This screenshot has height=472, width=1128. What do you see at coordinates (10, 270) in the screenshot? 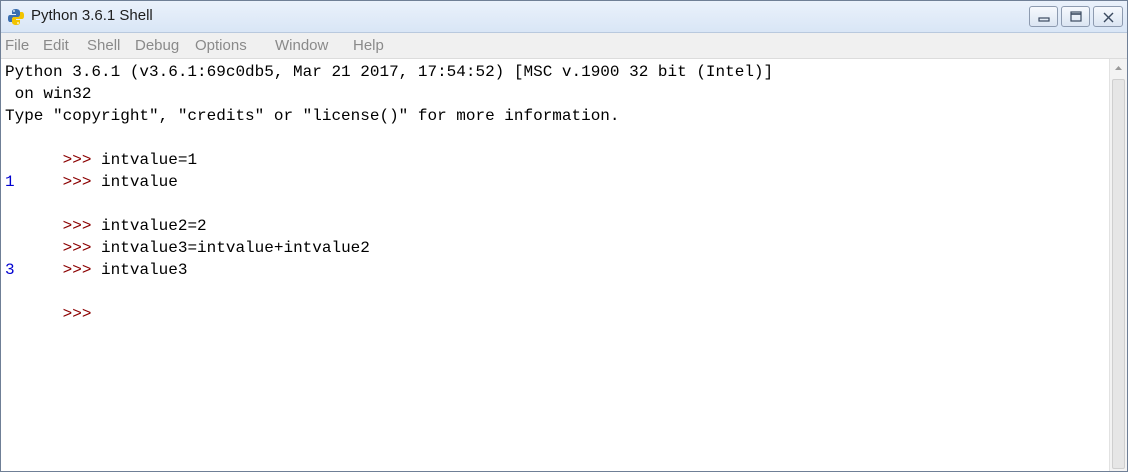
I see `output-value: 3` at bounding box center [10, 270].